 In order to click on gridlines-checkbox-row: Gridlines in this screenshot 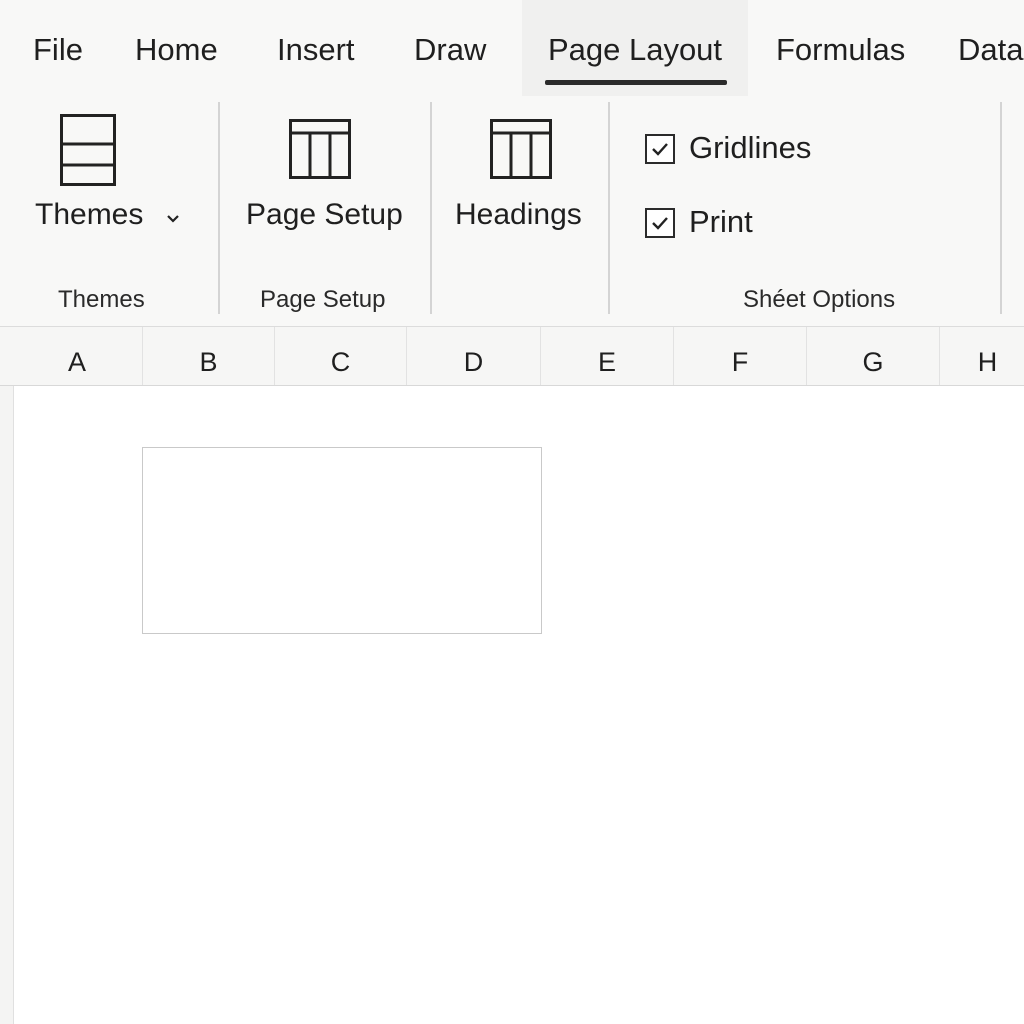, I will do `click(735, 151)`.